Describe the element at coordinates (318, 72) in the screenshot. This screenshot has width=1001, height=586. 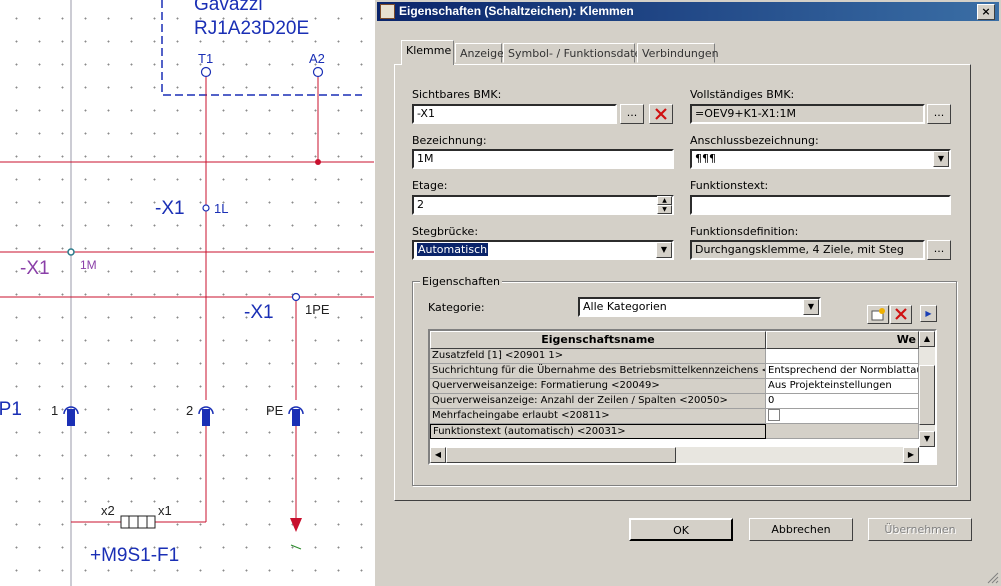
I see `pin-a2-circle` at that location.